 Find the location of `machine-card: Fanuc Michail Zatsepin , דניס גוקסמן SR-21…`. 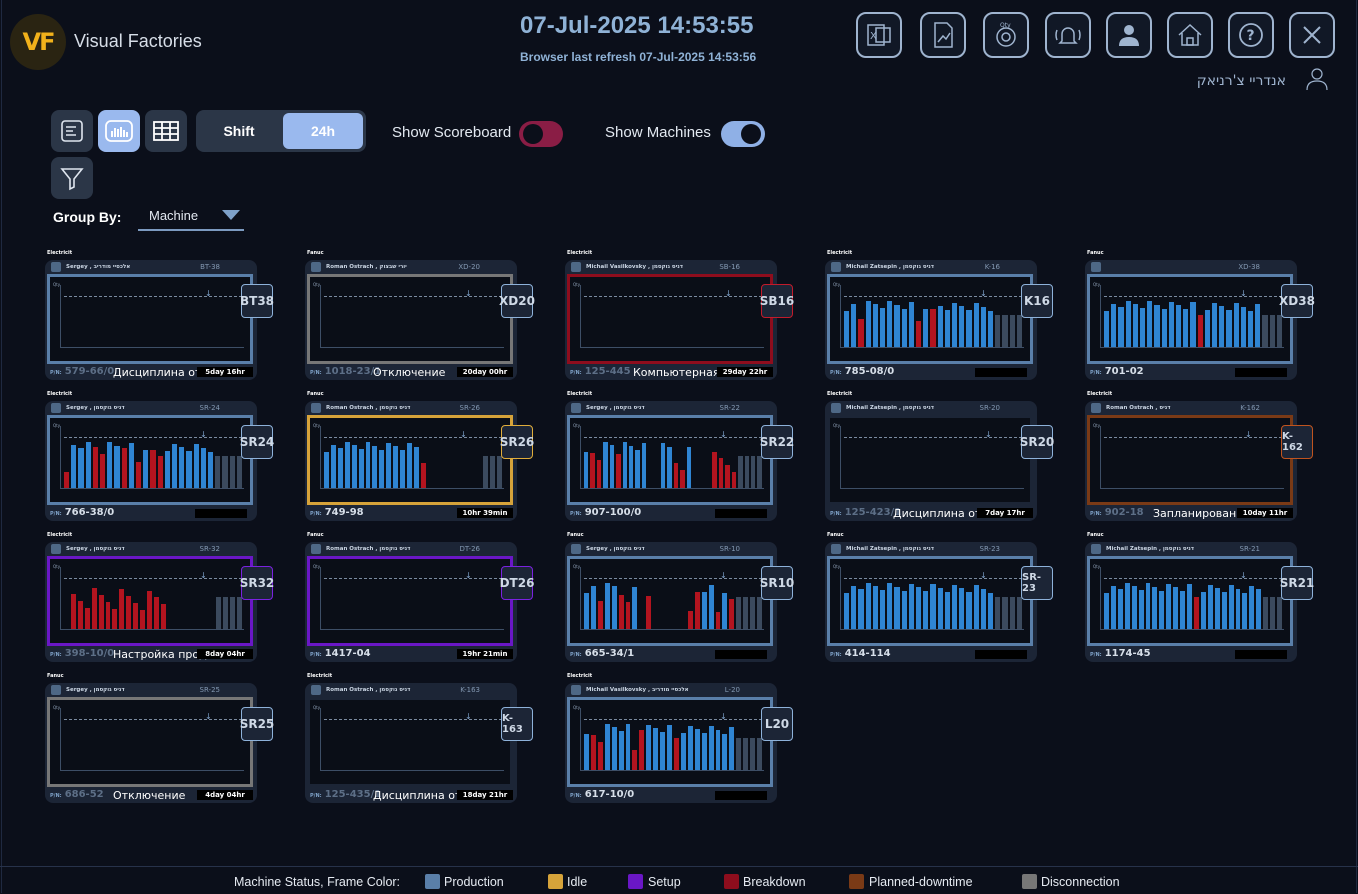

machine-card: Fanuc Michail Zatsepin , דניס גוקסמן SR-21… is located at coordinates (1199, 598).